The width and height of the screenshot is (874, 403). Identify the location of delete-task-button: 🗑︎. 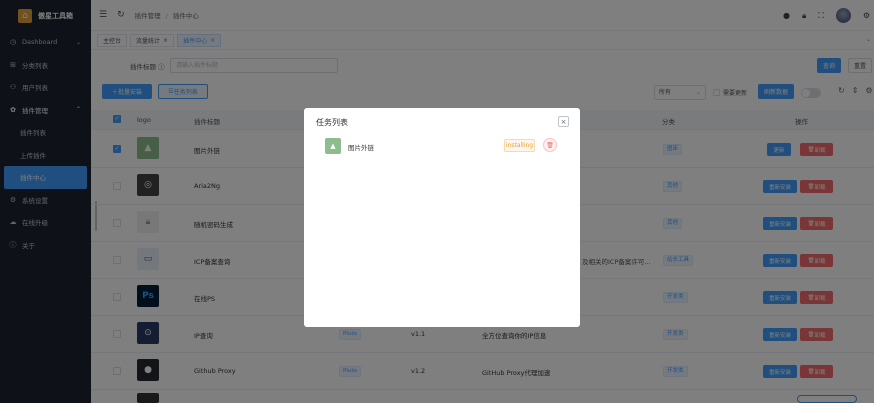
(550, 145).